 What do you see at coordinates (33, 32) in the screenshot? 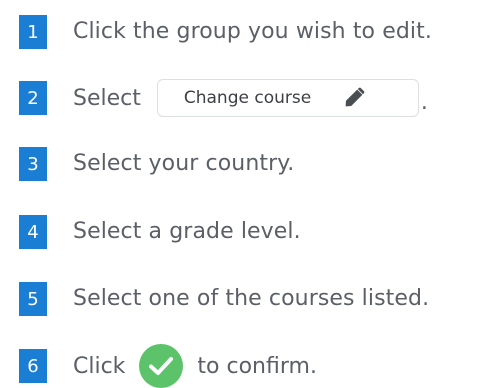
I see `step-number-badge: 1` at bounding box center [33, 32].